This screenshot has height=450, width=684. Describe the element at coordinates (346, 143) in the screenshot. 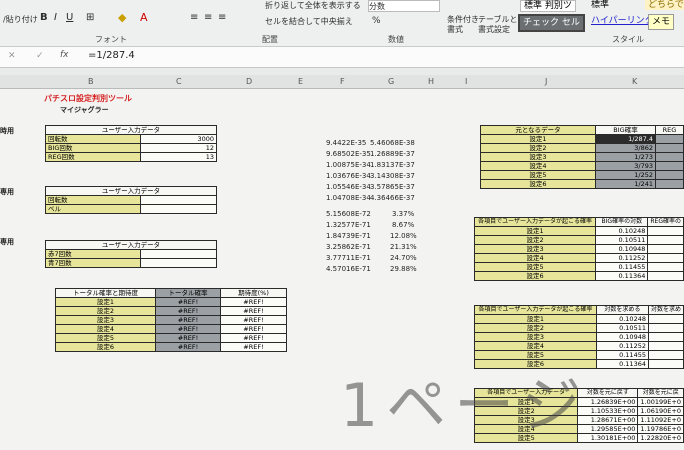

I see `cell-value: 9.4422E-35` at that location.